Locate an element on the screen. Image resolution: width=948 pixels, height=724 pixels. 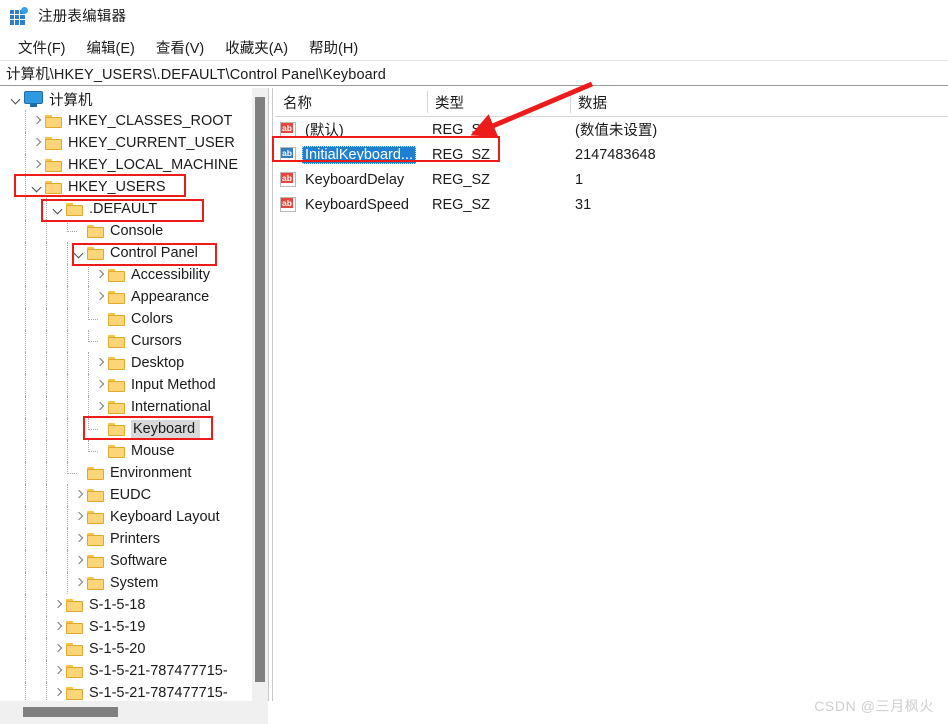
tree-item-s-1-5-19: S-1-5-19 is located at coordinates (124, 627).